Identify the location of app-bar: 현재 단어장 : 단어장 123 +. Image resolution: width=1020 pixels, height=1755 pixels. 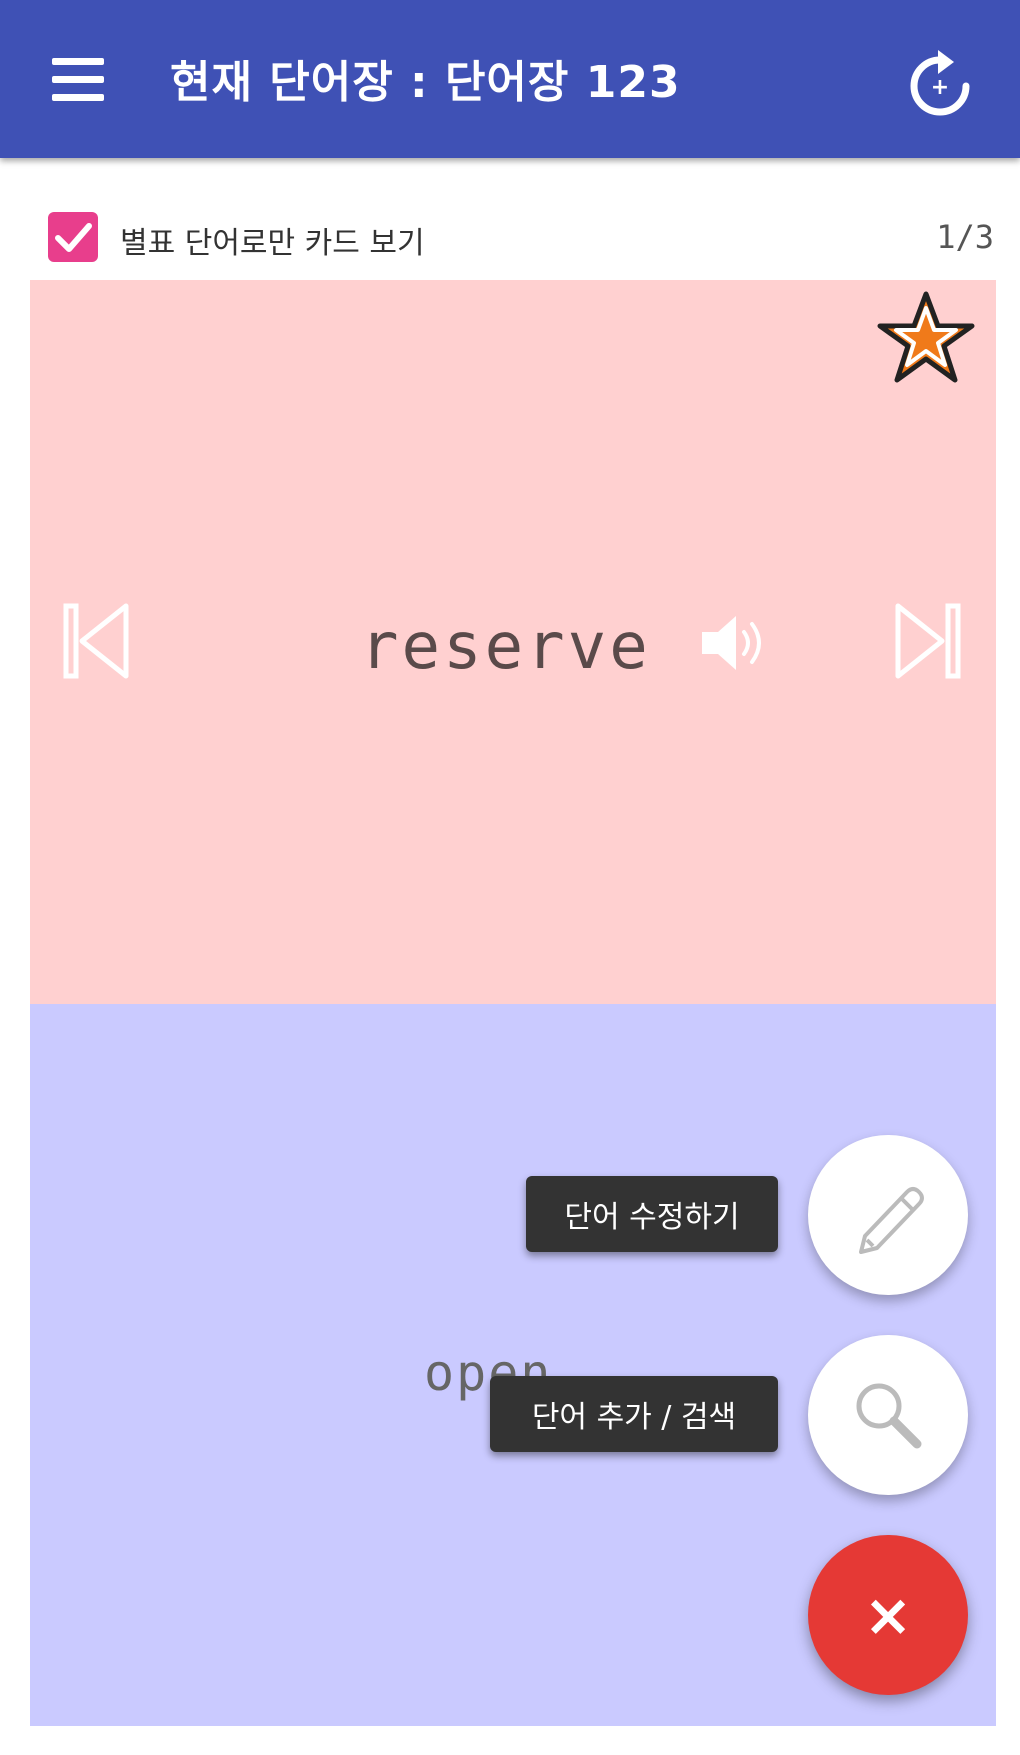
(510, 79).